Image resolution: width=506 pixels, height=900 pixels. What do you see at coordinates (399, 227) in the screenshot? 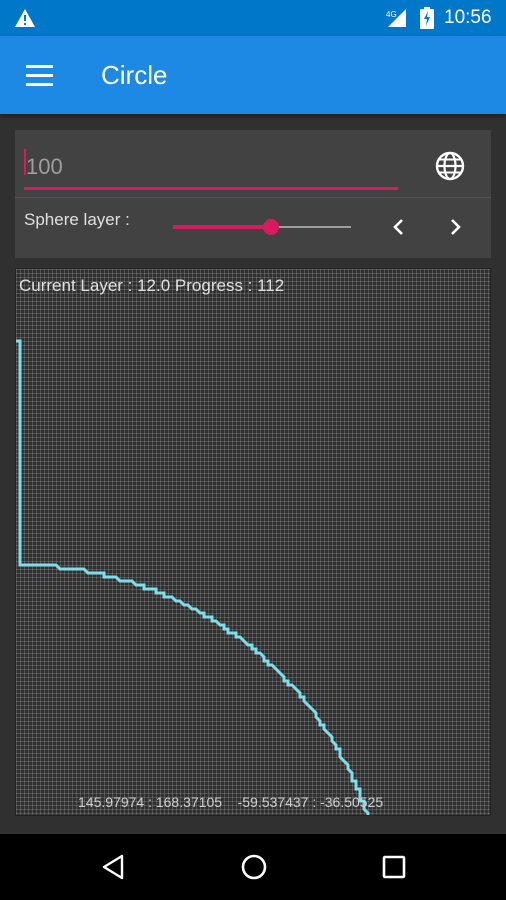
I see `chevron-left-icon` at bounding box center [399, 227].